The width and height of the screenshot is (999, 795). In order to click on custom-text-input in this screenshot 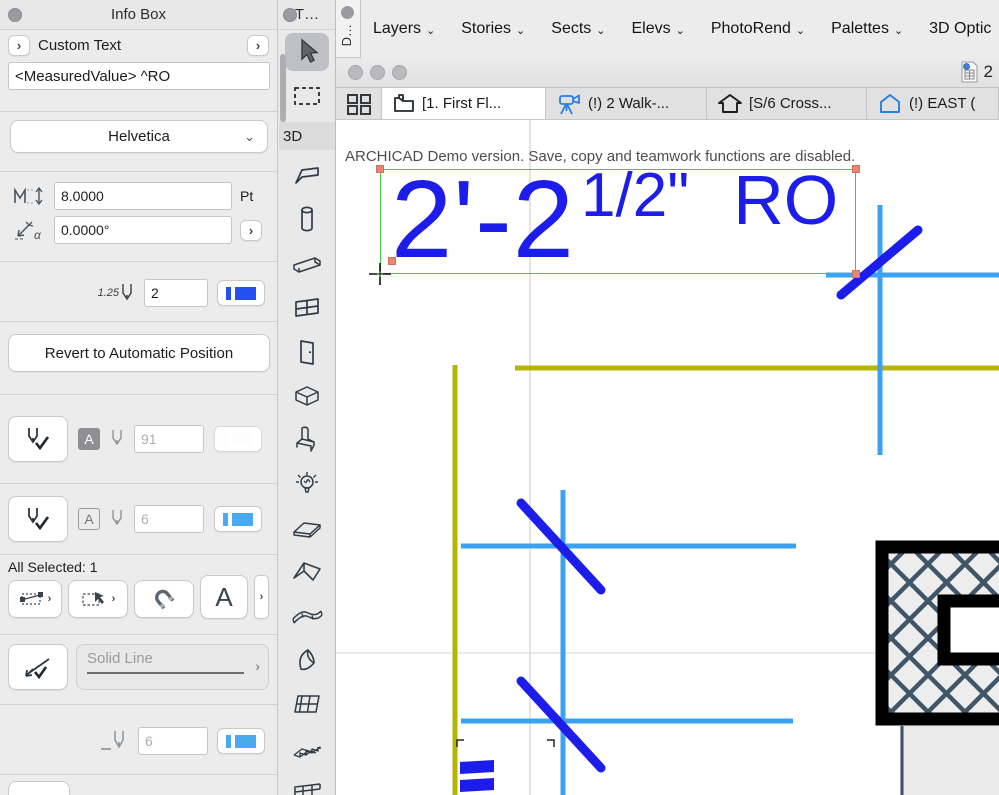, I will do `click(139, 76)`.